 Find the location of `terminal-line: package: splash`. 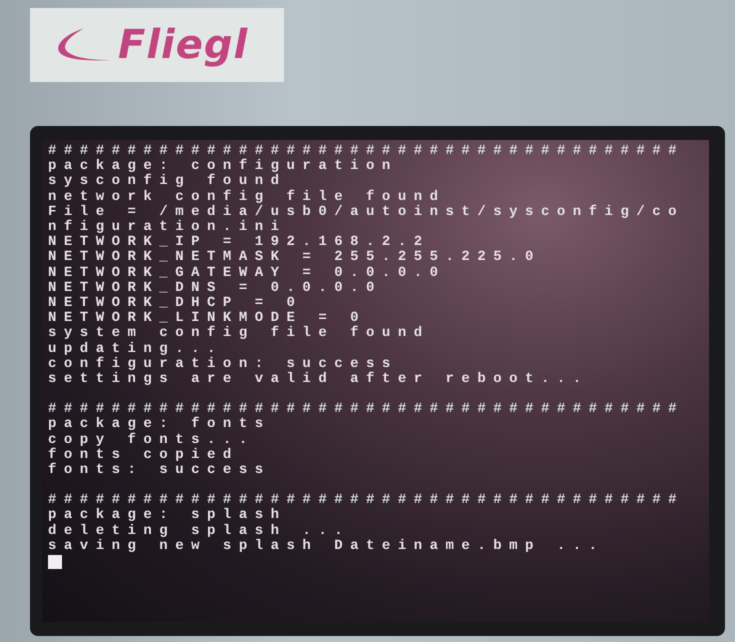

terminal-line: package: splash is located at coordinates (167, 516).